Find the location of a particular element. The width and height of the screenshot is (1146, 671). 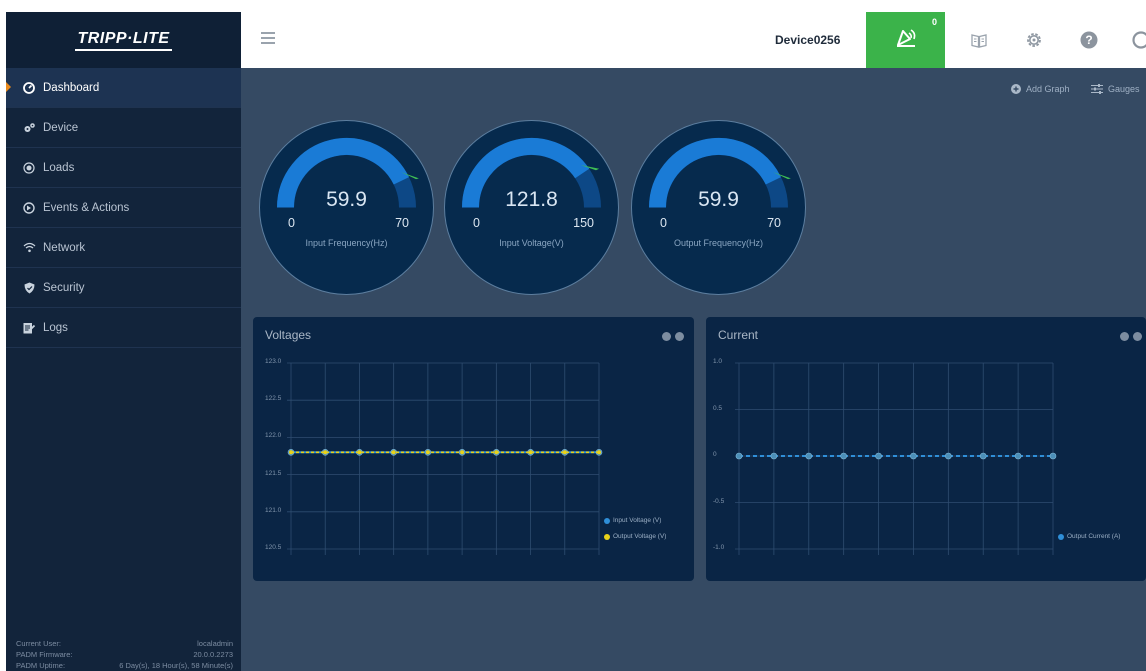

user-icon is located at coordinates (1138, 40).